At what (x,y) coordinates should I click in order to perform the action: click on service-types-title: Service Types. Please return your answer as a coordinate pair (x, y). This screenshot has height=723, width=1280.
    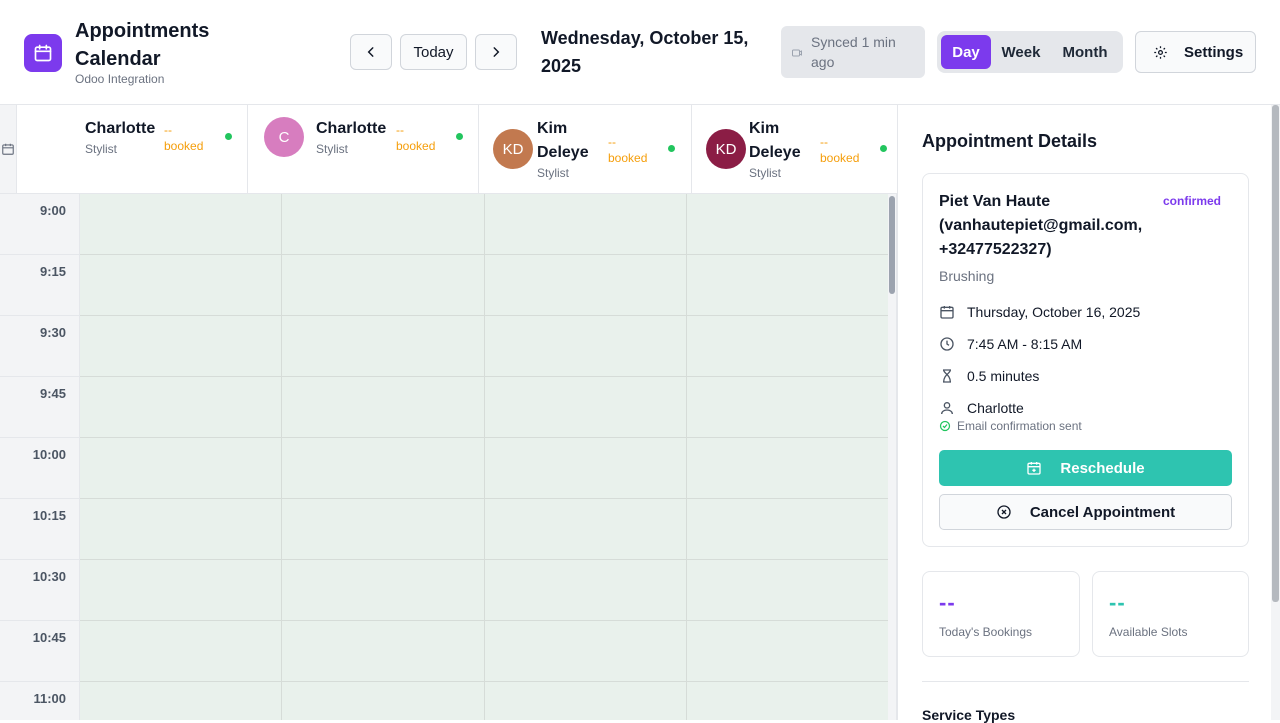
    Looking at the image, I should click on (969, 715).